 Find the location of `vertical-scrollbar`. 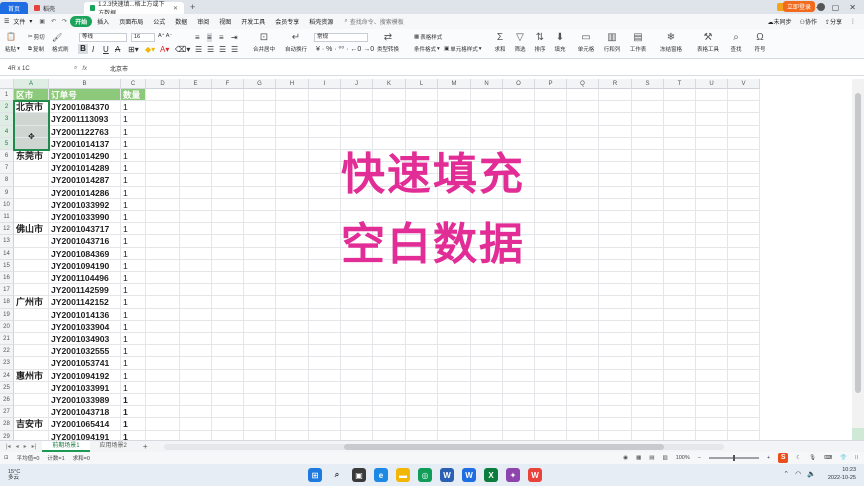

vertical-scrollbar is located at coordinates (858, 259).